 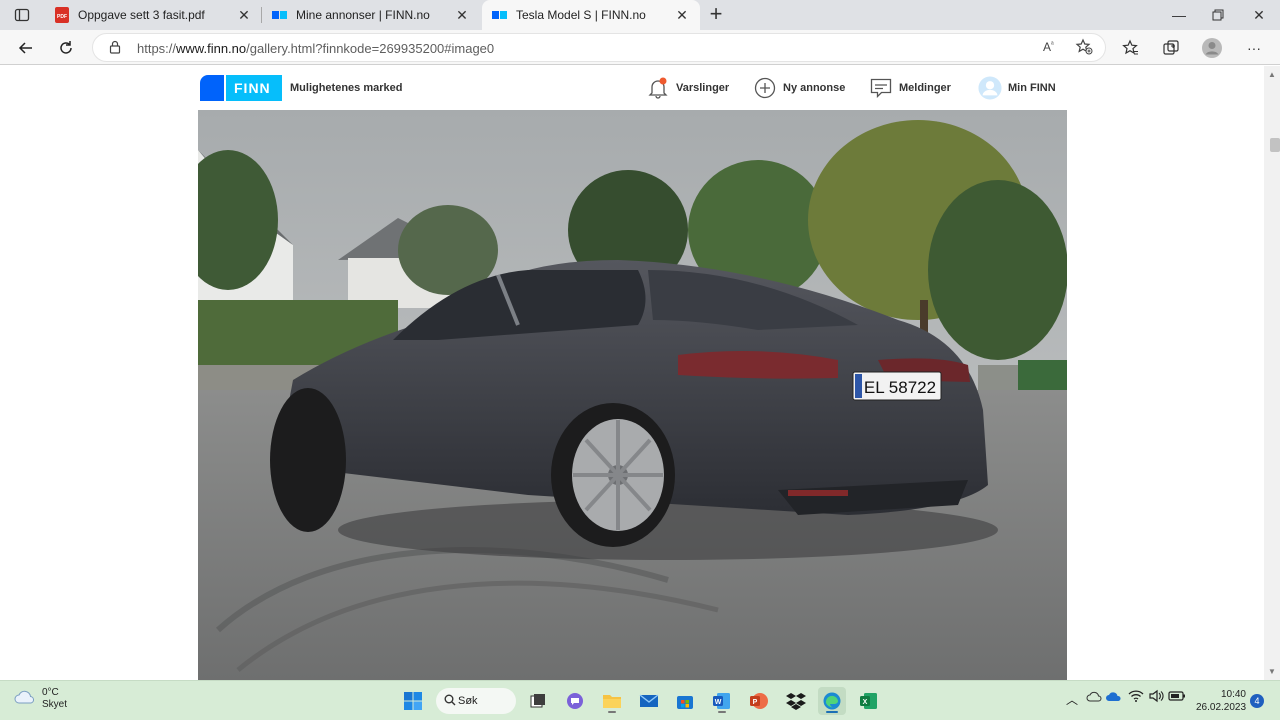 I want to click on bell-icon, so click(x=658, y=88).